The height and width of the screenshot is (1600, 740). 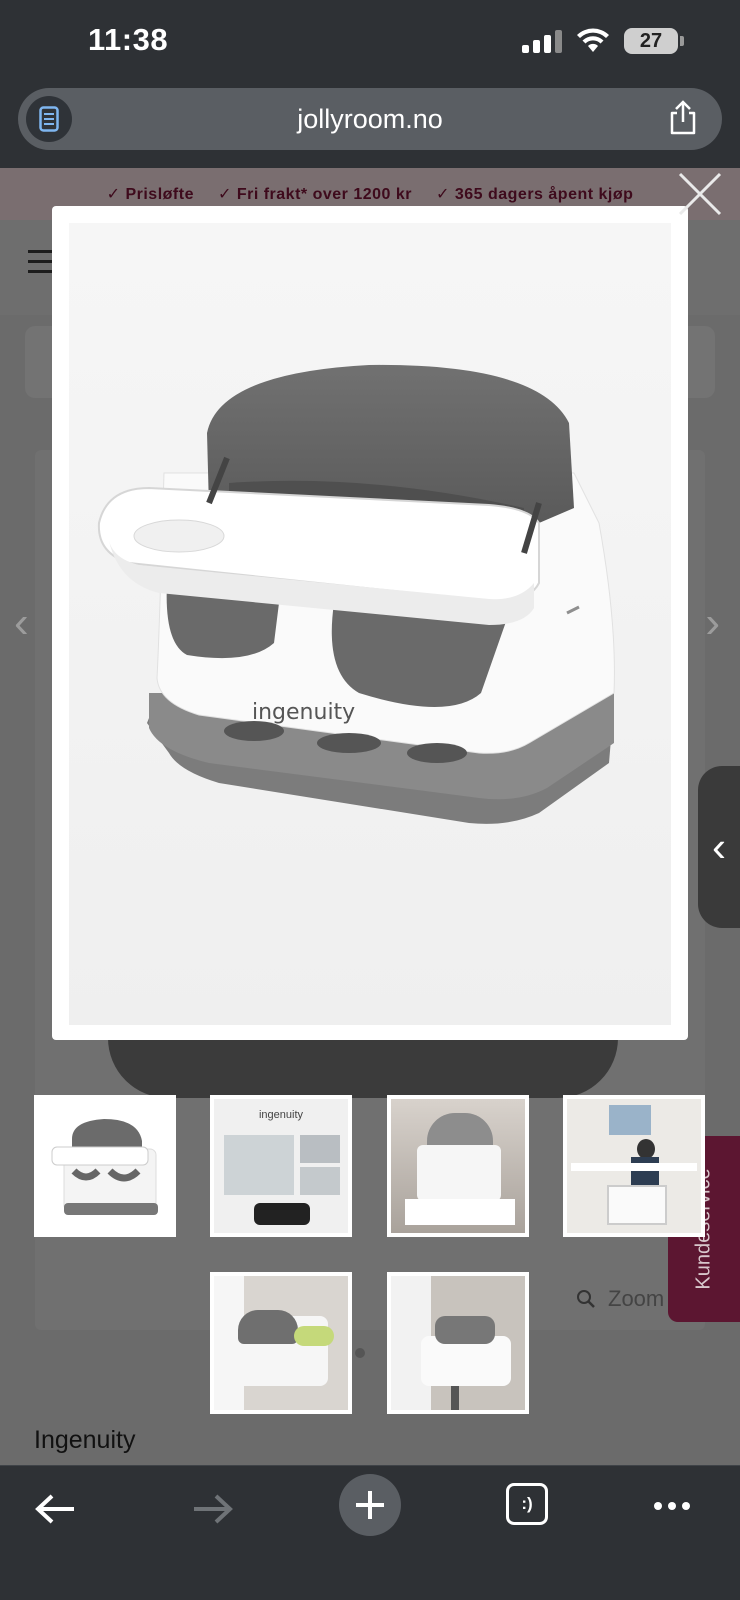 I want to click on brand-name: Ingenuity, so click(x=84, y=1440).